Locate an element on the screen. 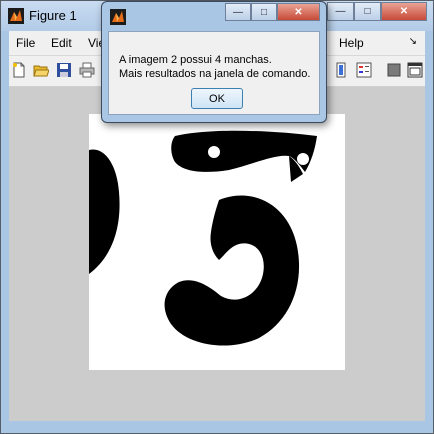  window-title: Figure 1 is located at coordinates (53, 15).